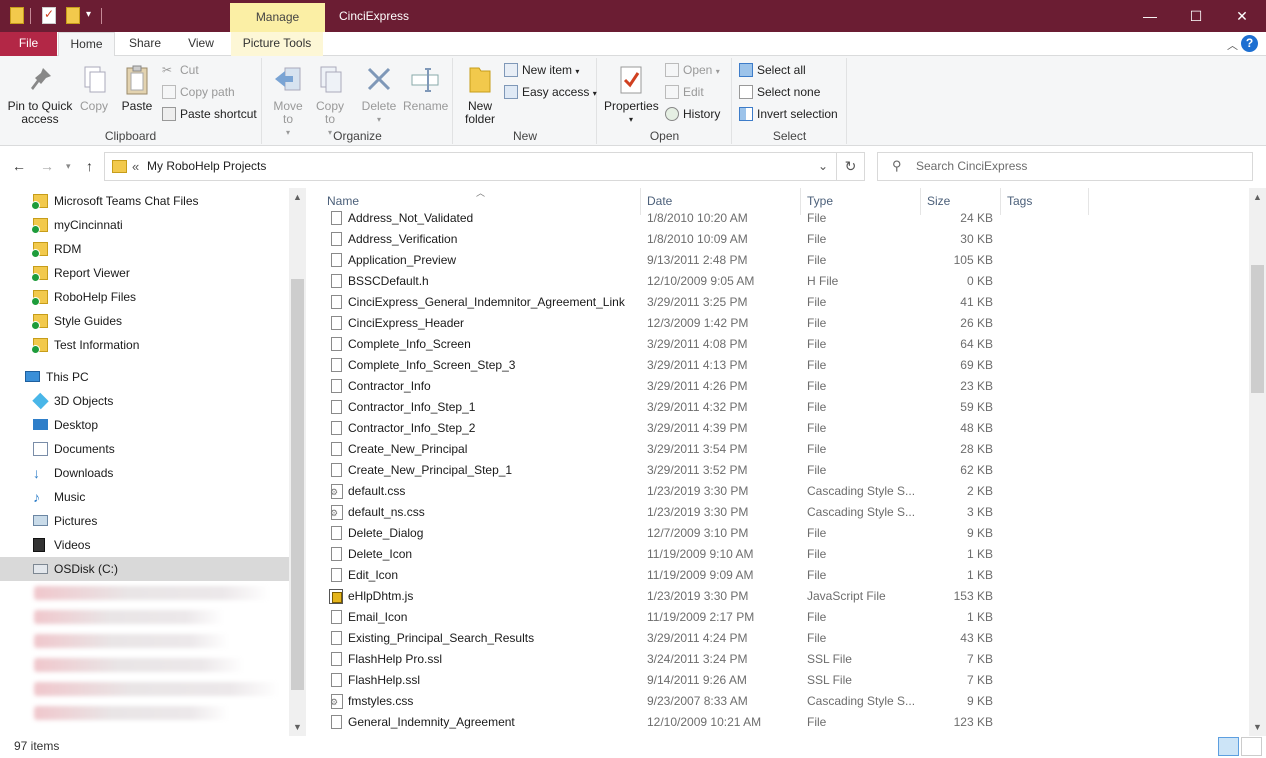 This screenshot has width=1266, height=758. What do you see at coordinates (218, 114) in the screenshot?
I see `paste-shortcut-label: Paste shortcut` at bounding box center [218, 114].